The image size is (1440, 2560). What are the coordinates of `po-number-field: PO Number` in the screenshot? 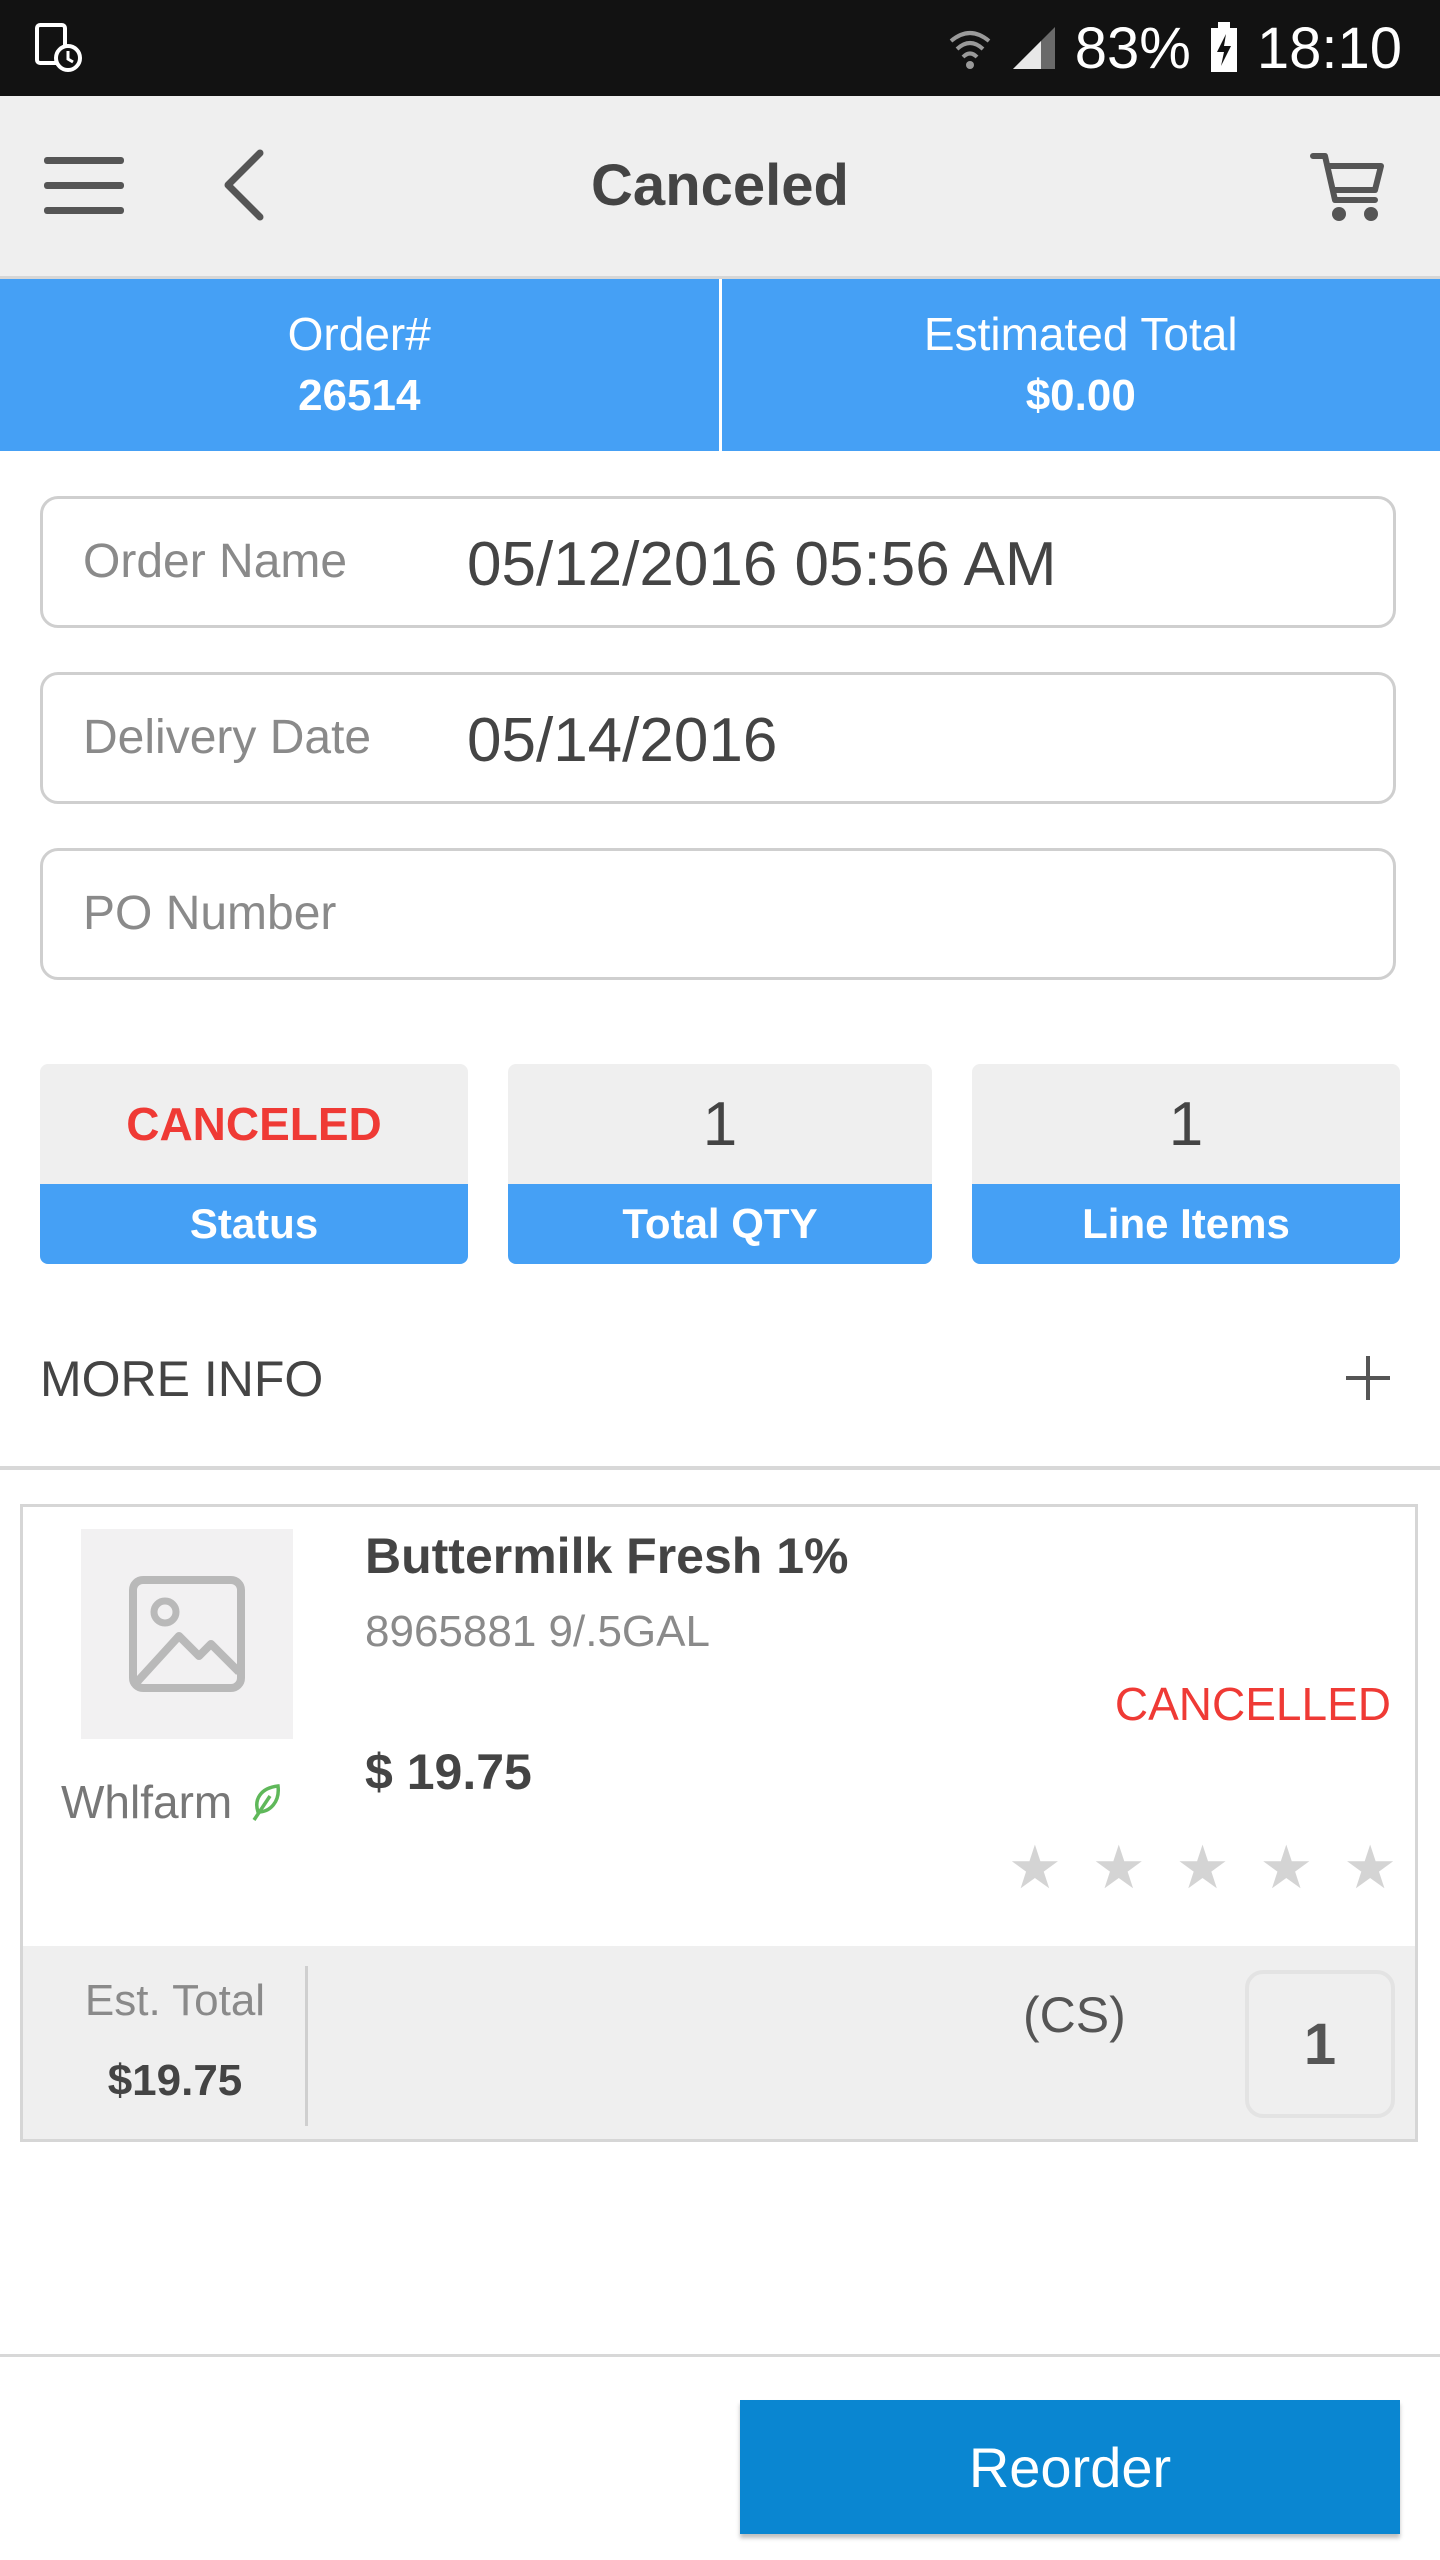 It's located at (718, 914).